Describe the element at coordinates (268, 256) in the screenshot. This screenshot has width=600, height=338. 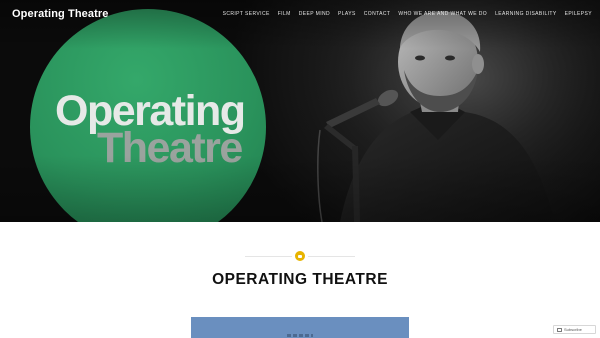
I see `divider-left` at that location.